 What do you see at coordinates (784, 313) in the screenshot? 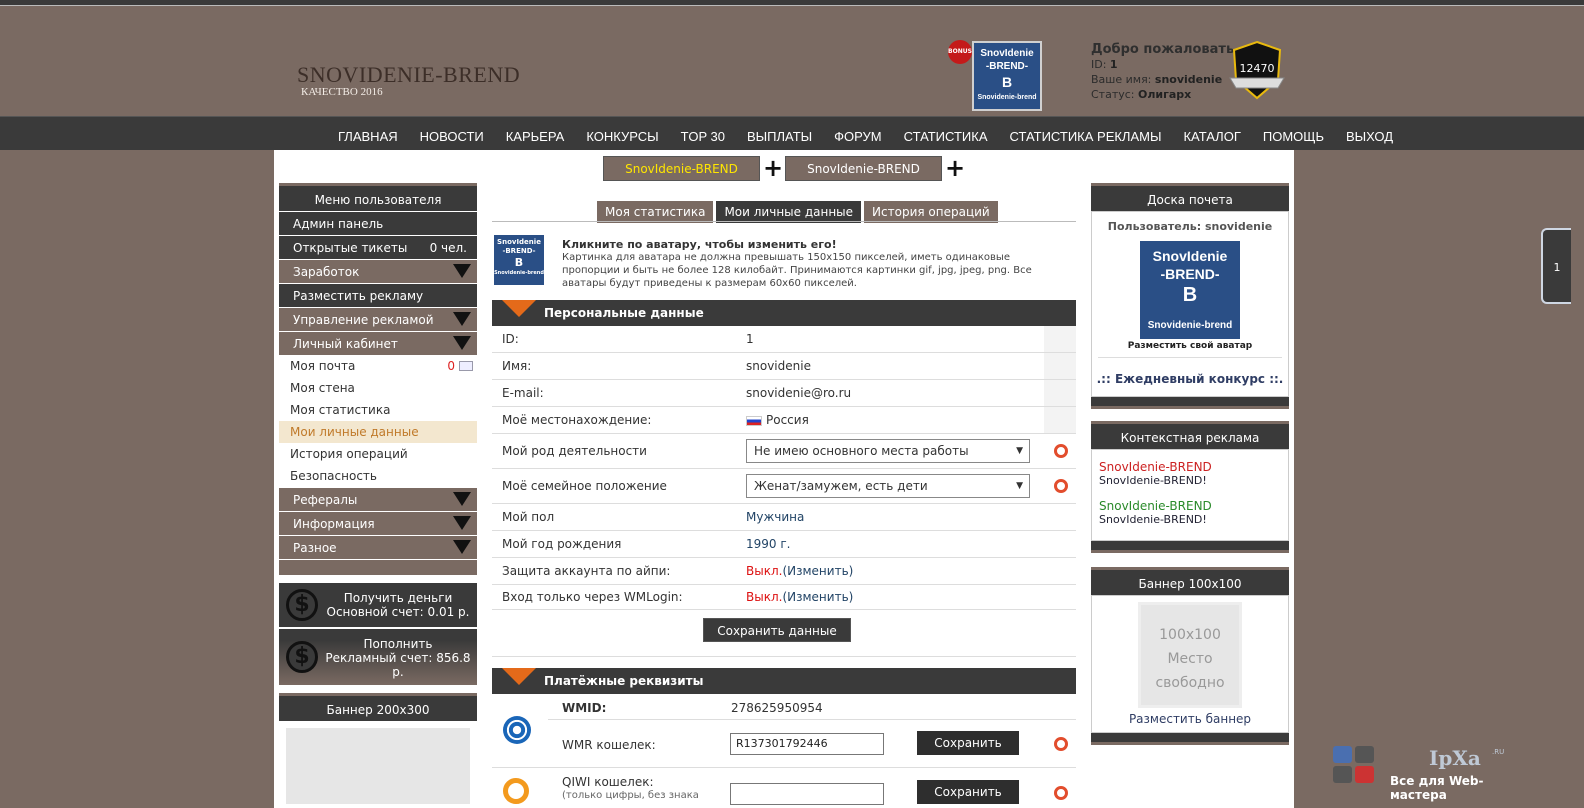
I see `personal-section-header: Персональные данные` at bounding box center [784, 313].